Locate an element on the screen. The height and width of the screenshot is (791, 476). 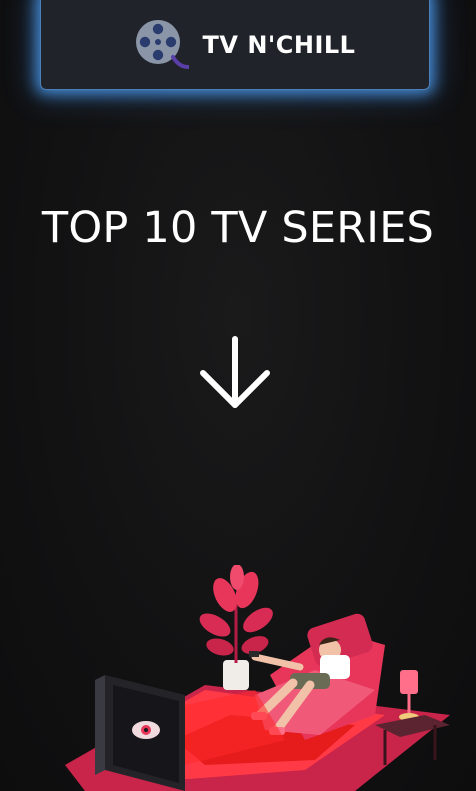
lamp-shade is located at coordinates (409, 682).